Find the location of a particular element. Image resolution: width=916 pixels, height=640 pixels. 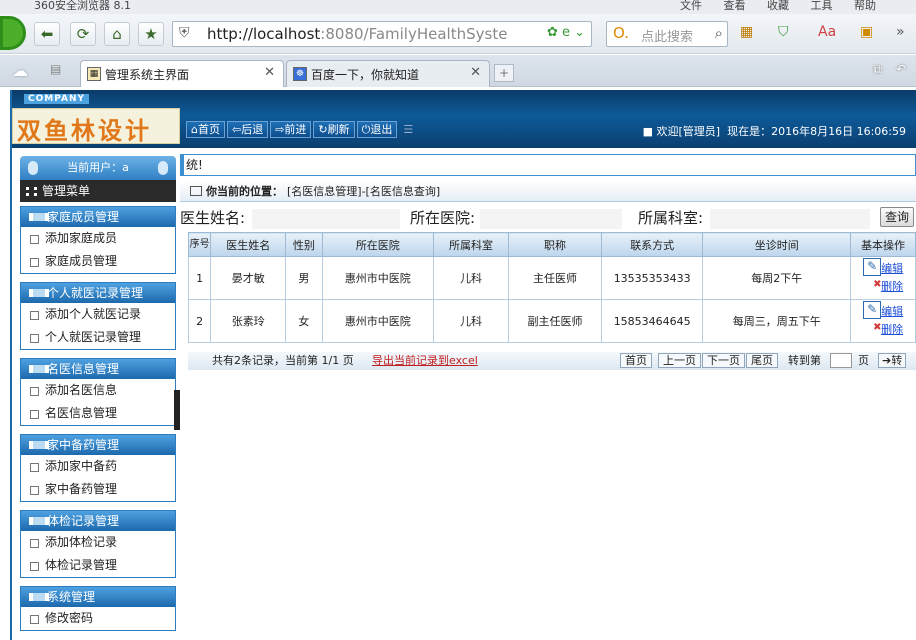

menu-item-doctor-manage: 名医信息管理 is located at coordinates (98, 413).